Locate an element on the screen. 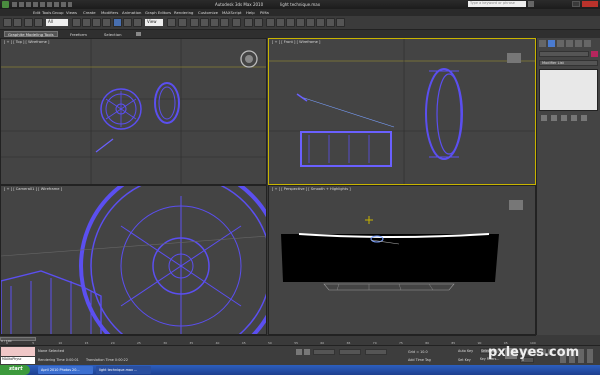  menu-graph-editors: Graph Editors is located at coordinates (158, 12).